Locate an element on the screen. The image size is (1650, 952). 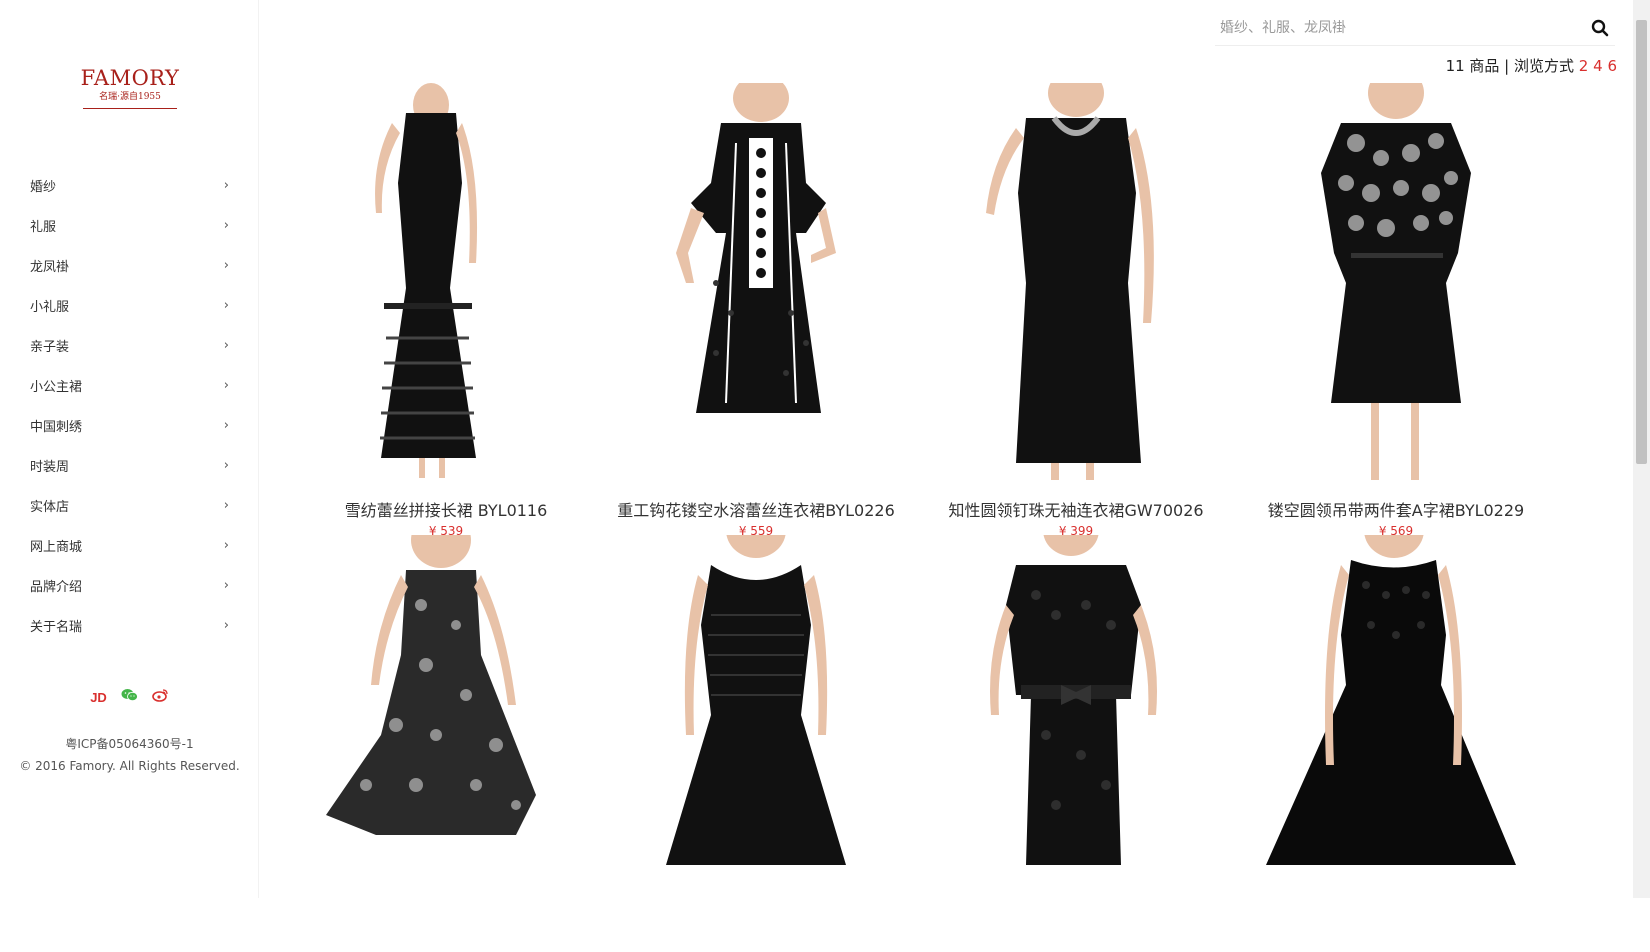
browse-options: 11 商品 | 浏览方式 2 4 6 is located at coordinates (1531, 65).